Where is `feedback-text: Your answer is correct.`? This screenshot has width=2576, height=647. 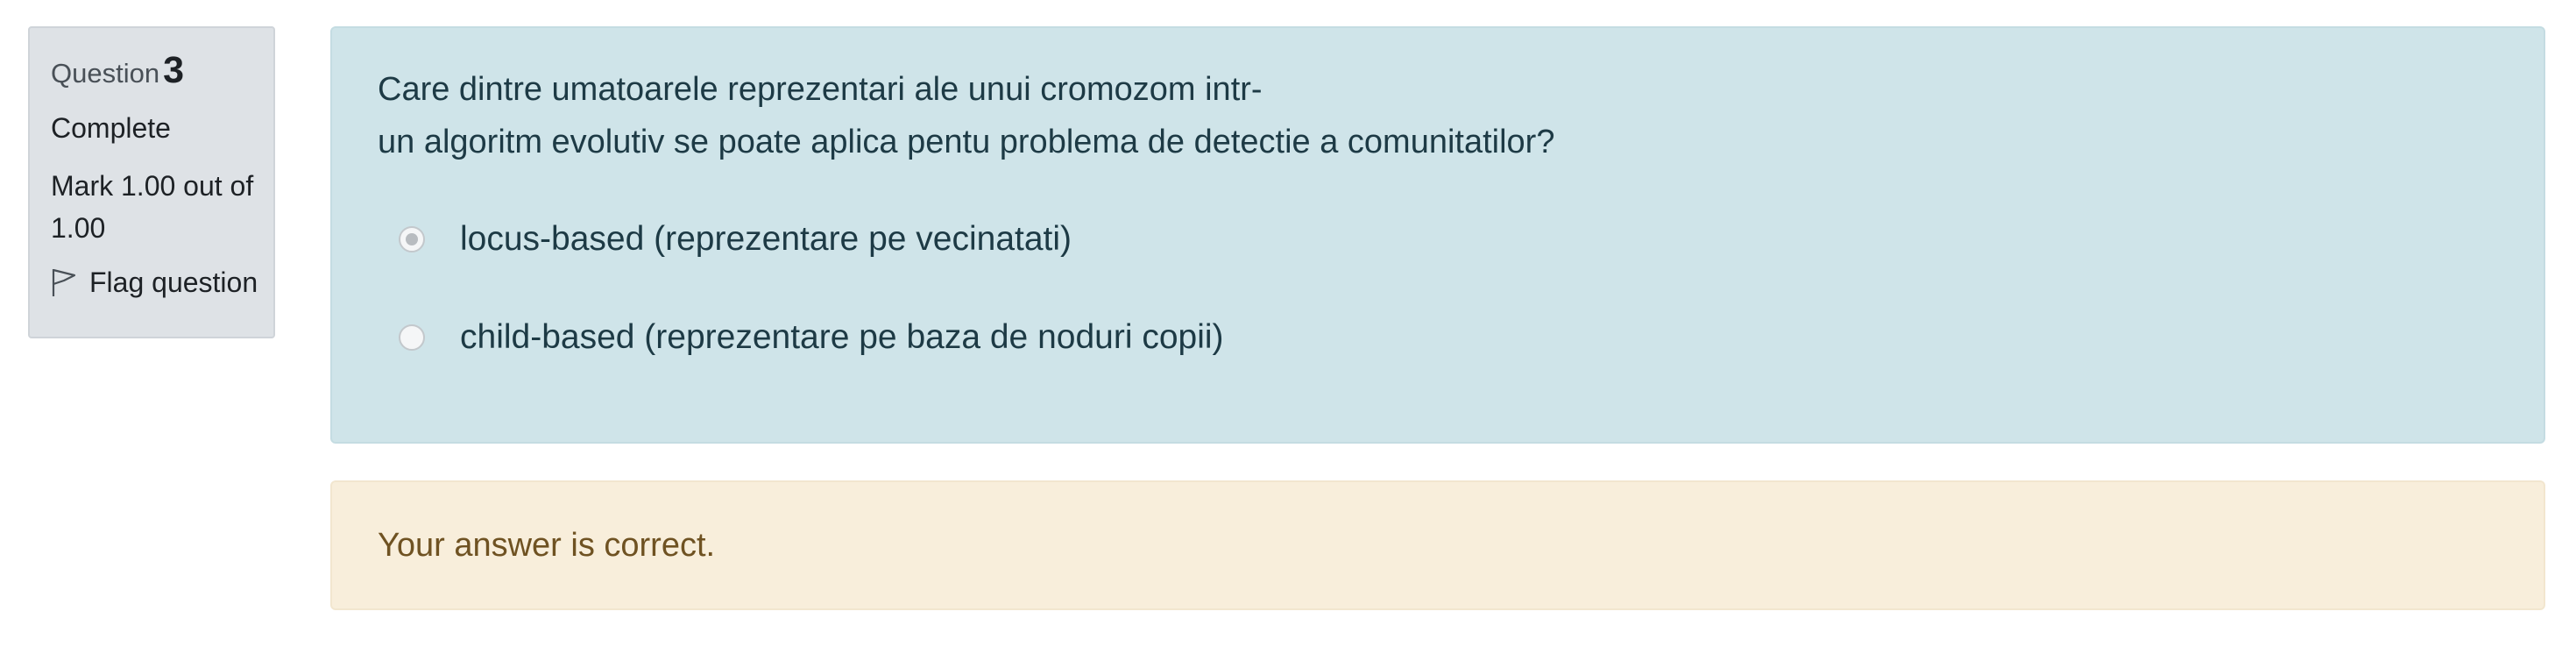
feedback-text: Your answer is correct. is located at coordinates (547, 545).